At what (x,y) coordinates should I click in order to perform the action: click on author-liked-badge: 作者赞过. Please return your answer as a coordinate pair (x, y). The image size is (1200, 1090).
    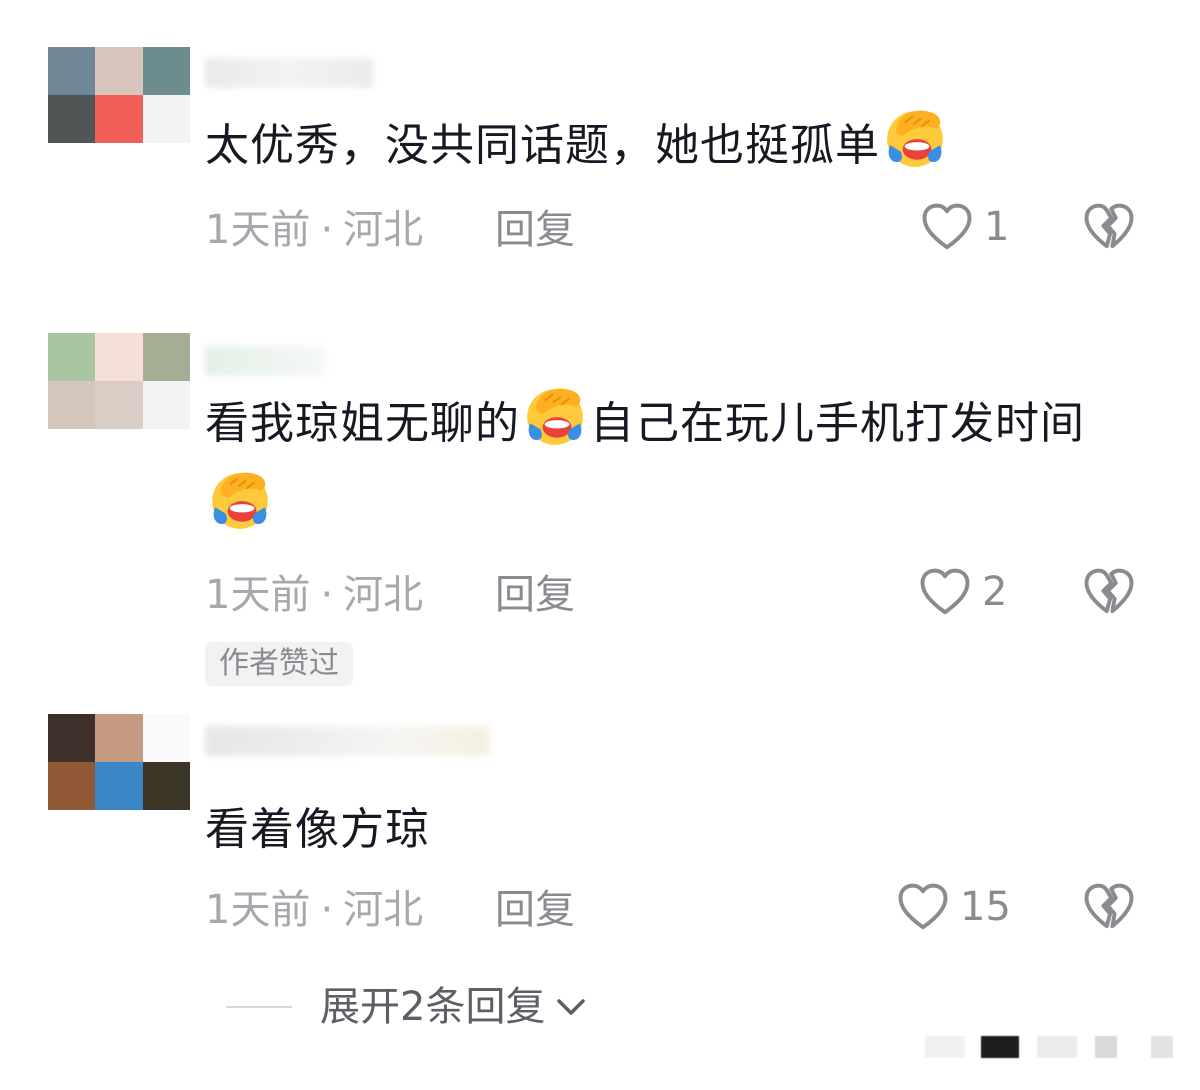
    Looking at the image, I should click on (279, 664).